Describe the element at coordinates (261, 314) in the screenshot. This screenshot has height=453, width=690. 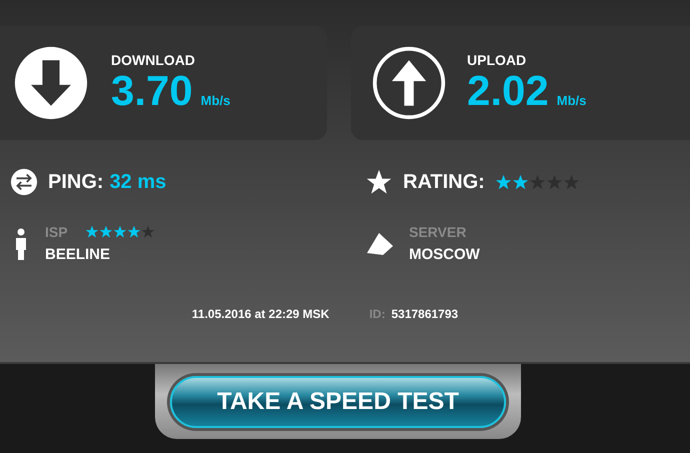
I see `test-date: 11.05.2016 at 22:29 MSK` at that location.